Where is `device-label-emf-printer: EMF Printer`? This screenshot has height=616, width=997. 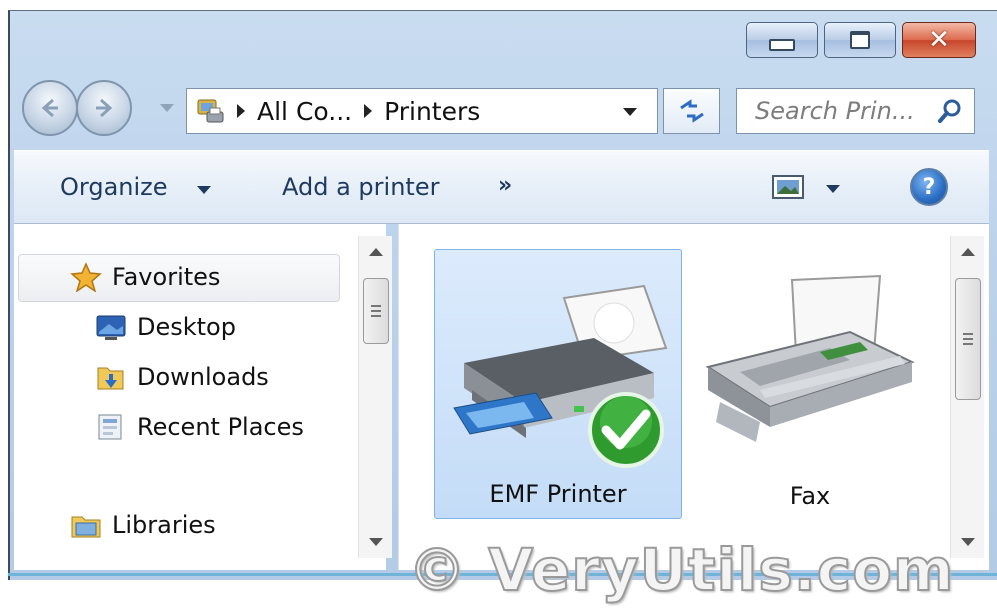 device-label-emf-printer: EMF Printer is located at coordinates (558, 494).